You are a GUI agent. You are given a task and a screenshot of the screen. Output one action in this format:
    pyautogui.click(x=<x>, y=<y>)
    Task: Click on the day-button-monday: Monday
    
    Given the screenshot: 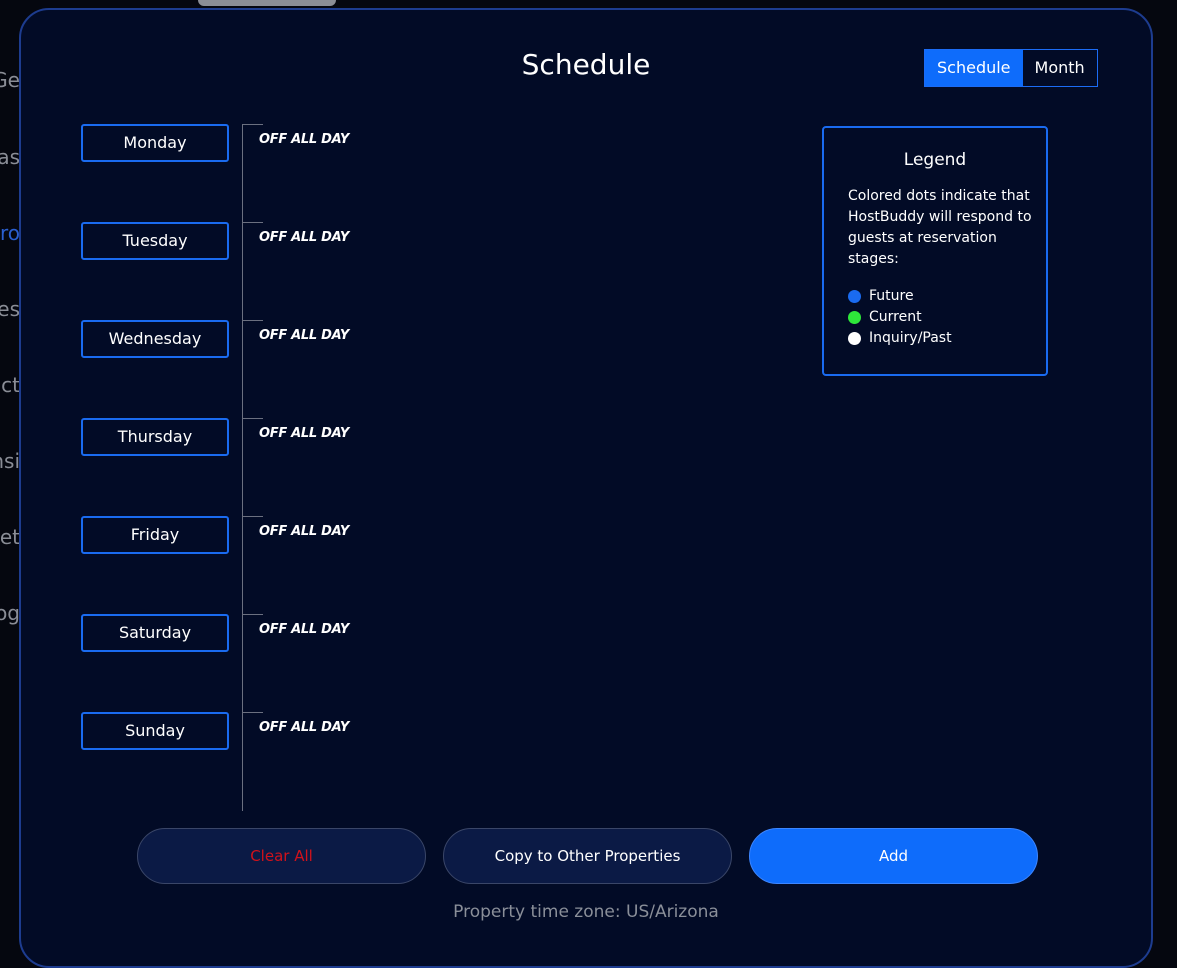 What is the action you would take?
    pyautogui.click(x=155, y=143)
    